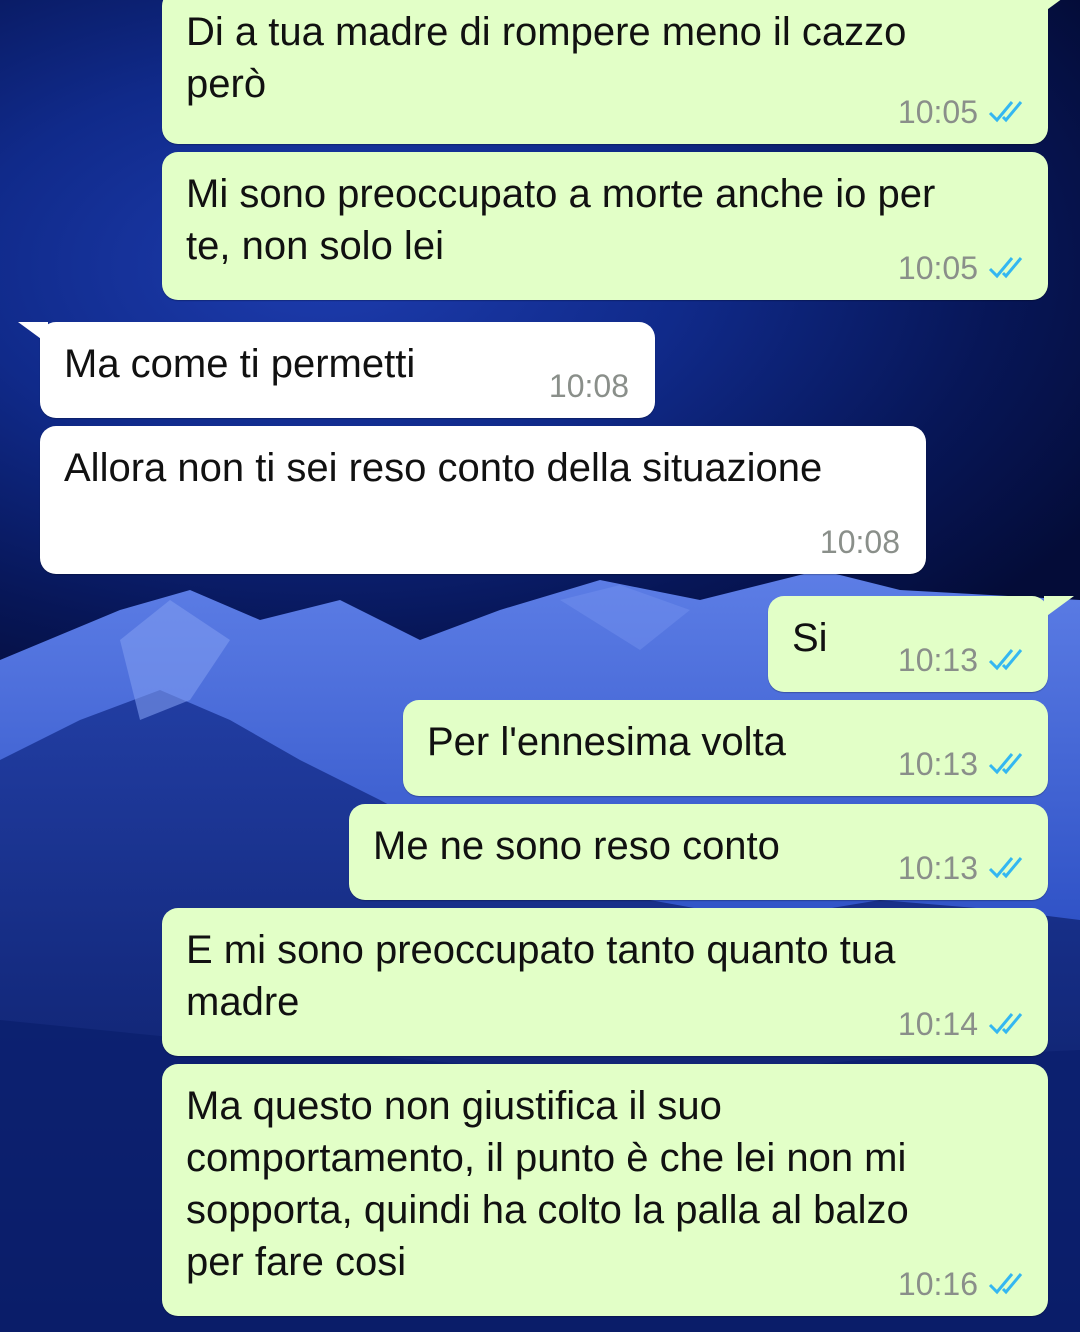 This screenshot has width=1080, height=1332. What do you see at coordinates (606, 742) in the screenshot?
I see `message-text: Per l'ennesima volta` at bounding box center [606, 742].